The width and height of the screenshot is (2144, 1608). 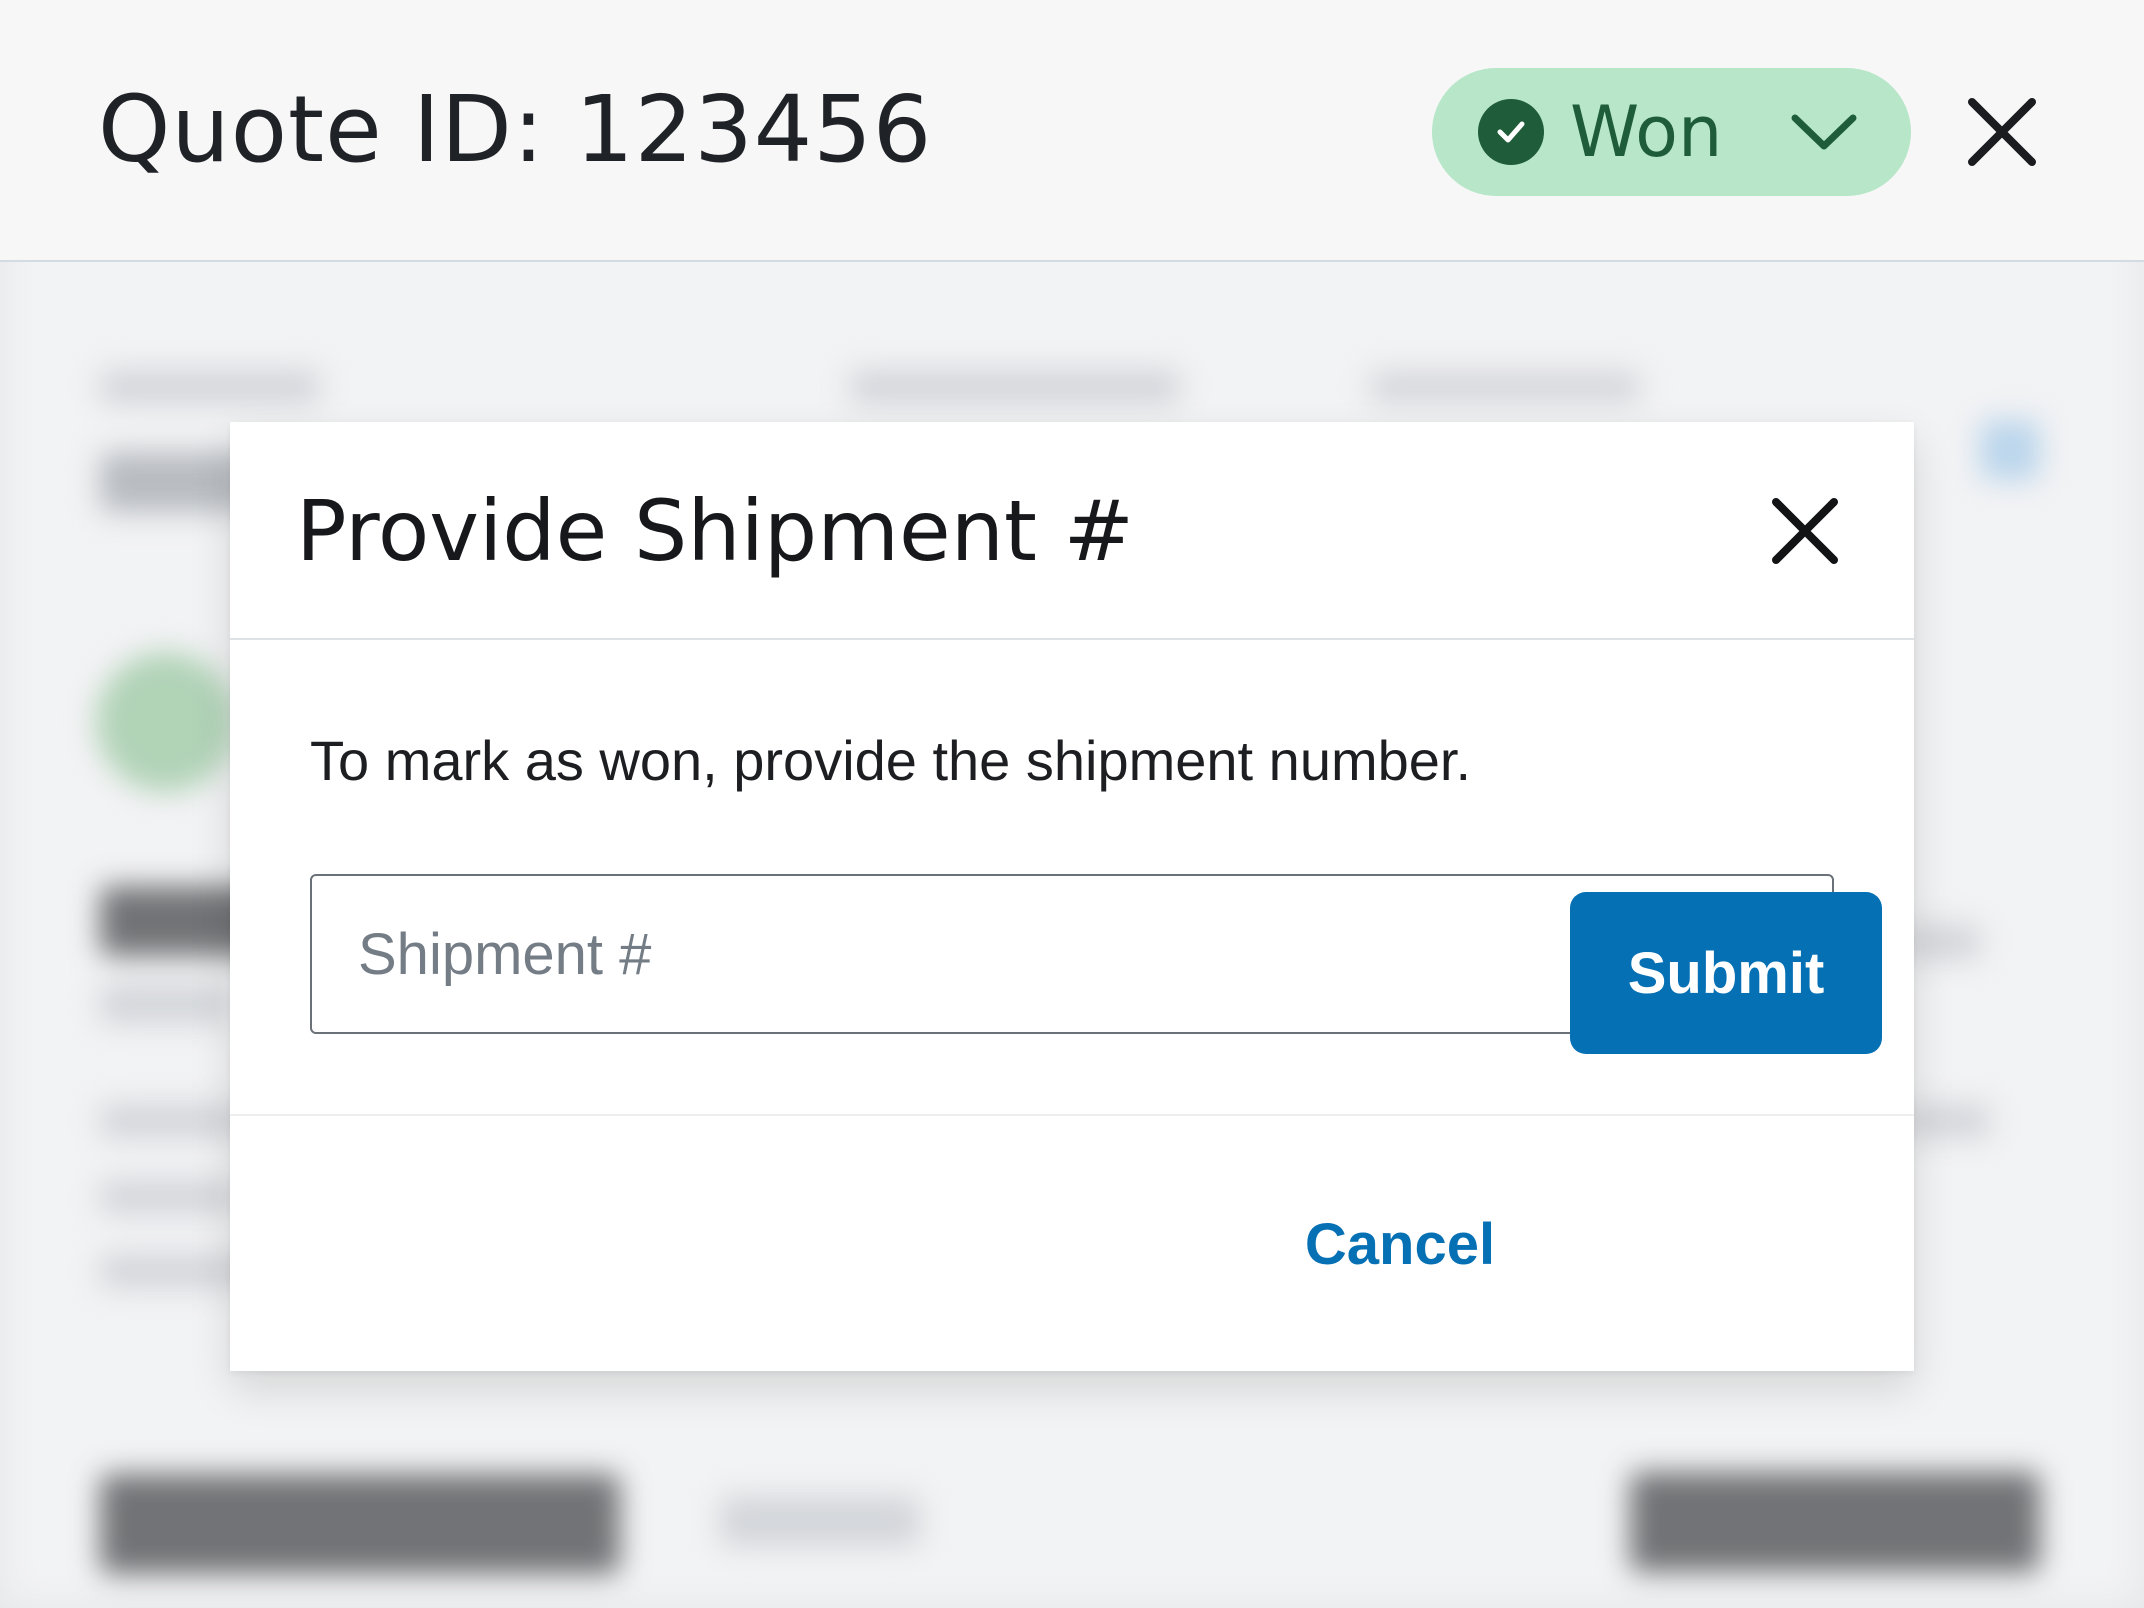 I want to click on chevron-down-icon, so click(x=1824, y=134).